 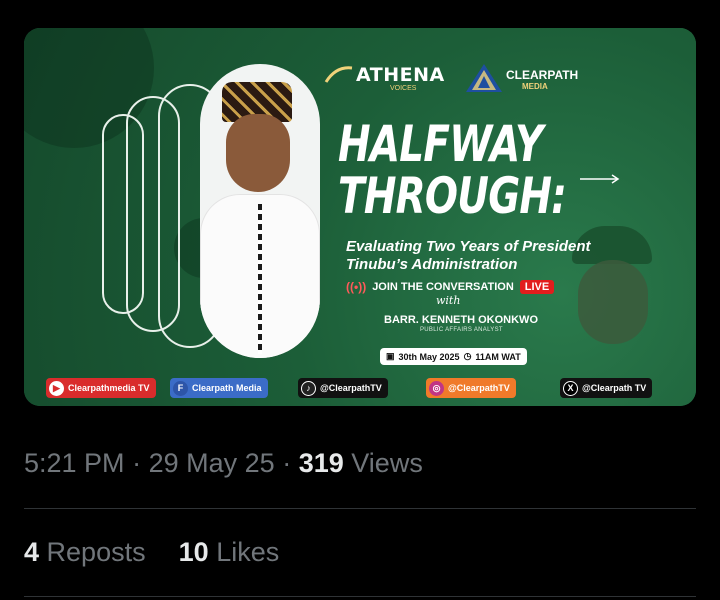 What do you see at coordinates (258, 153) in the screenshot?
I see `portrait-face` at bounding box center [258, 153].